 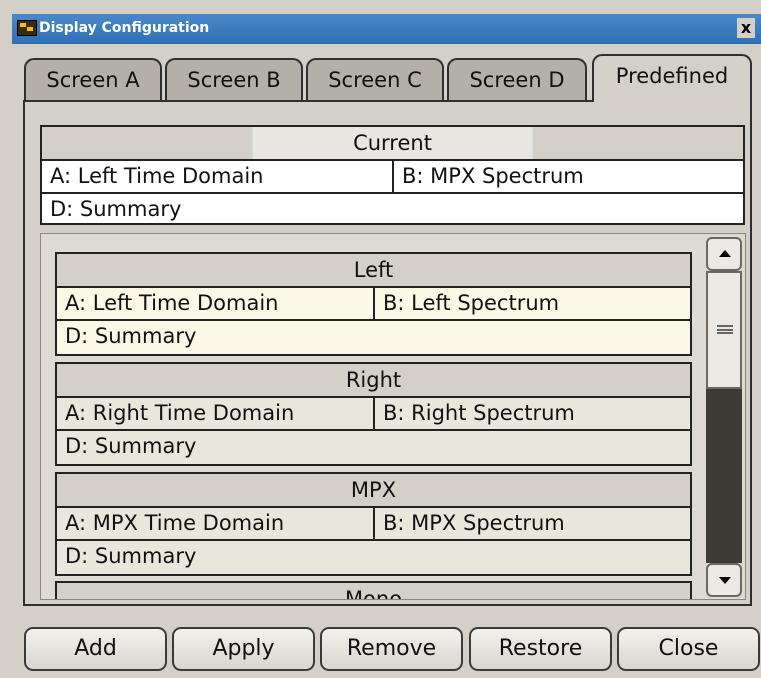 I want to click on item-screen-b: B: Right Spectrum, so click(x=474, y=413).